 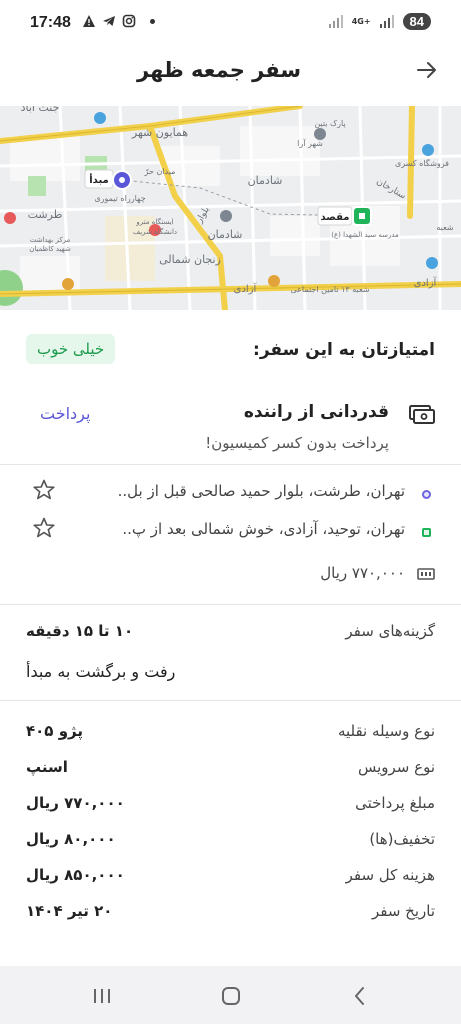 What do you see at coordinates (160, 171) in the screenshot?
I see `svg-text: میدان حرّ` at bounding box center [160, 171].